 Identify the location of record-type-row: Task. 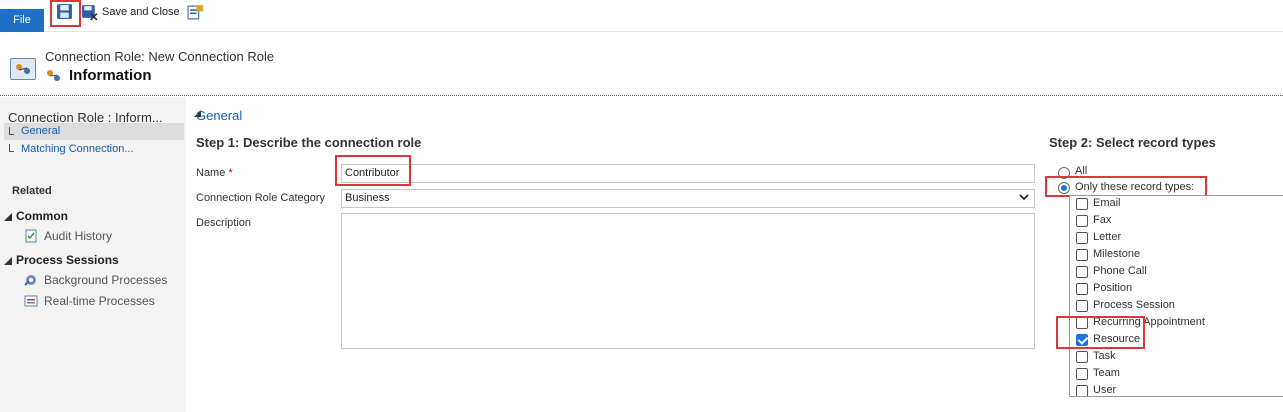
(1176, 358).